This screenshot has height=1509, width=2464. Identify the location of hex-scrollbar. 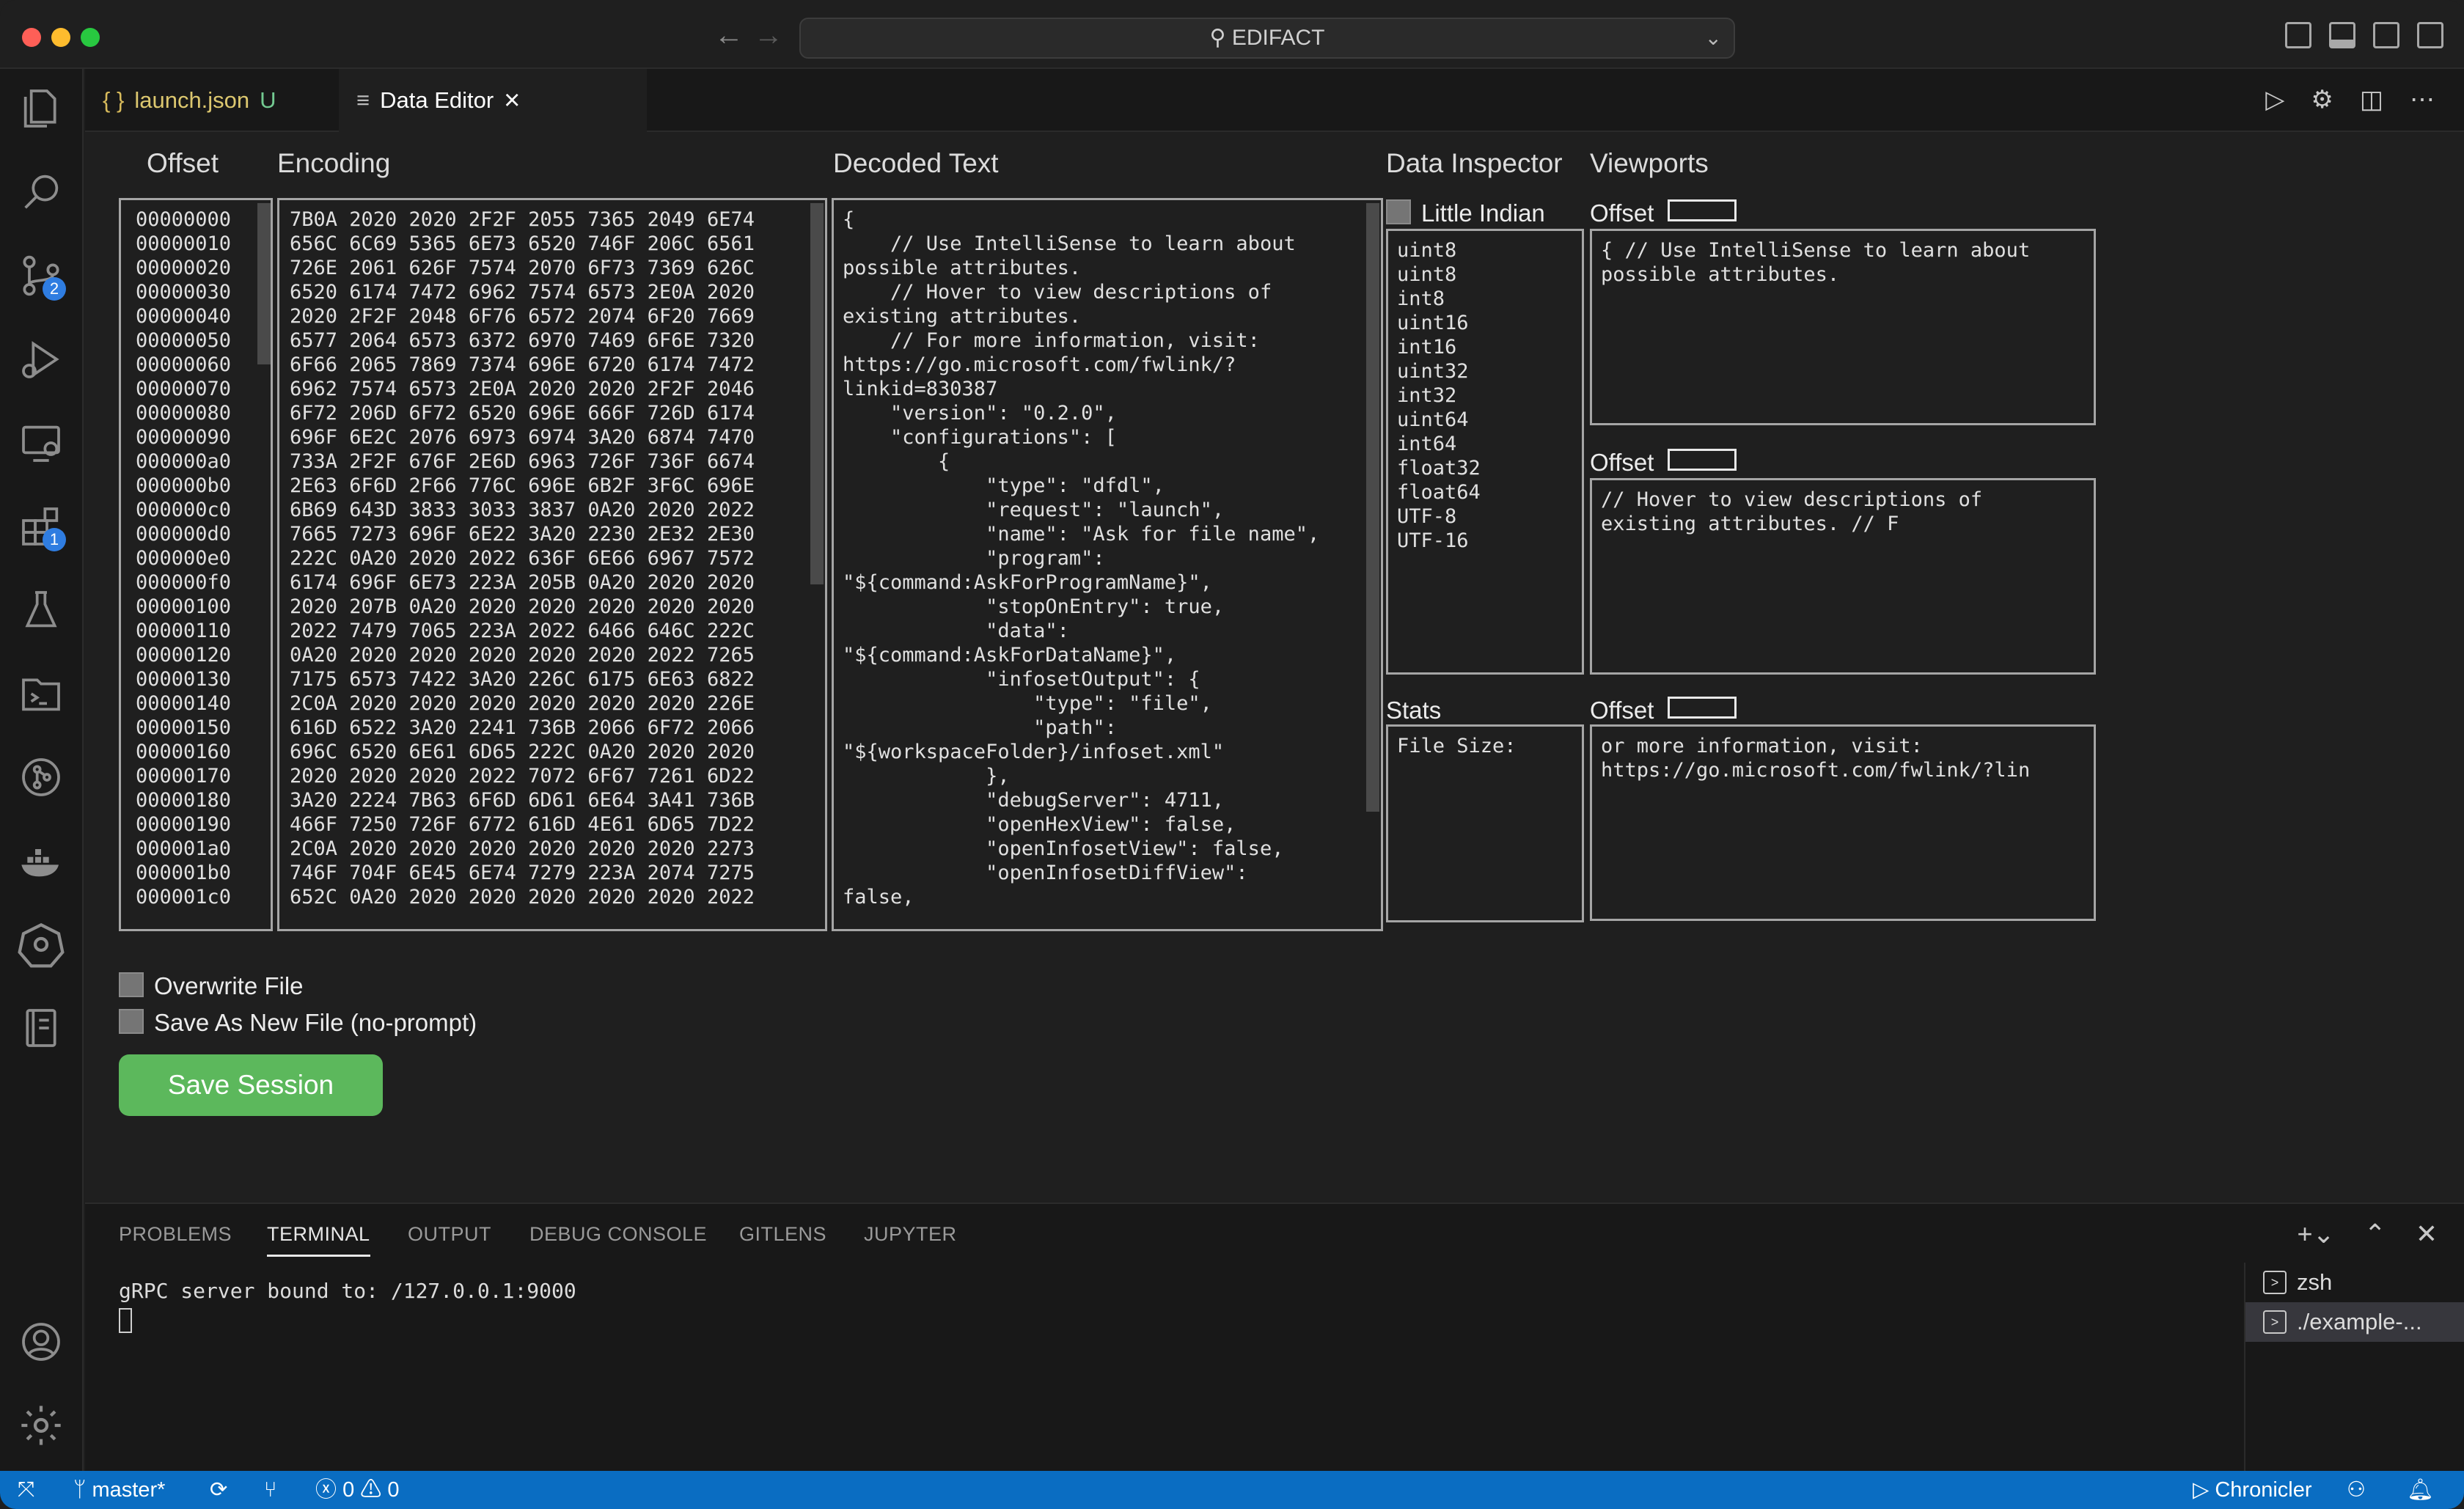
(817, 394).